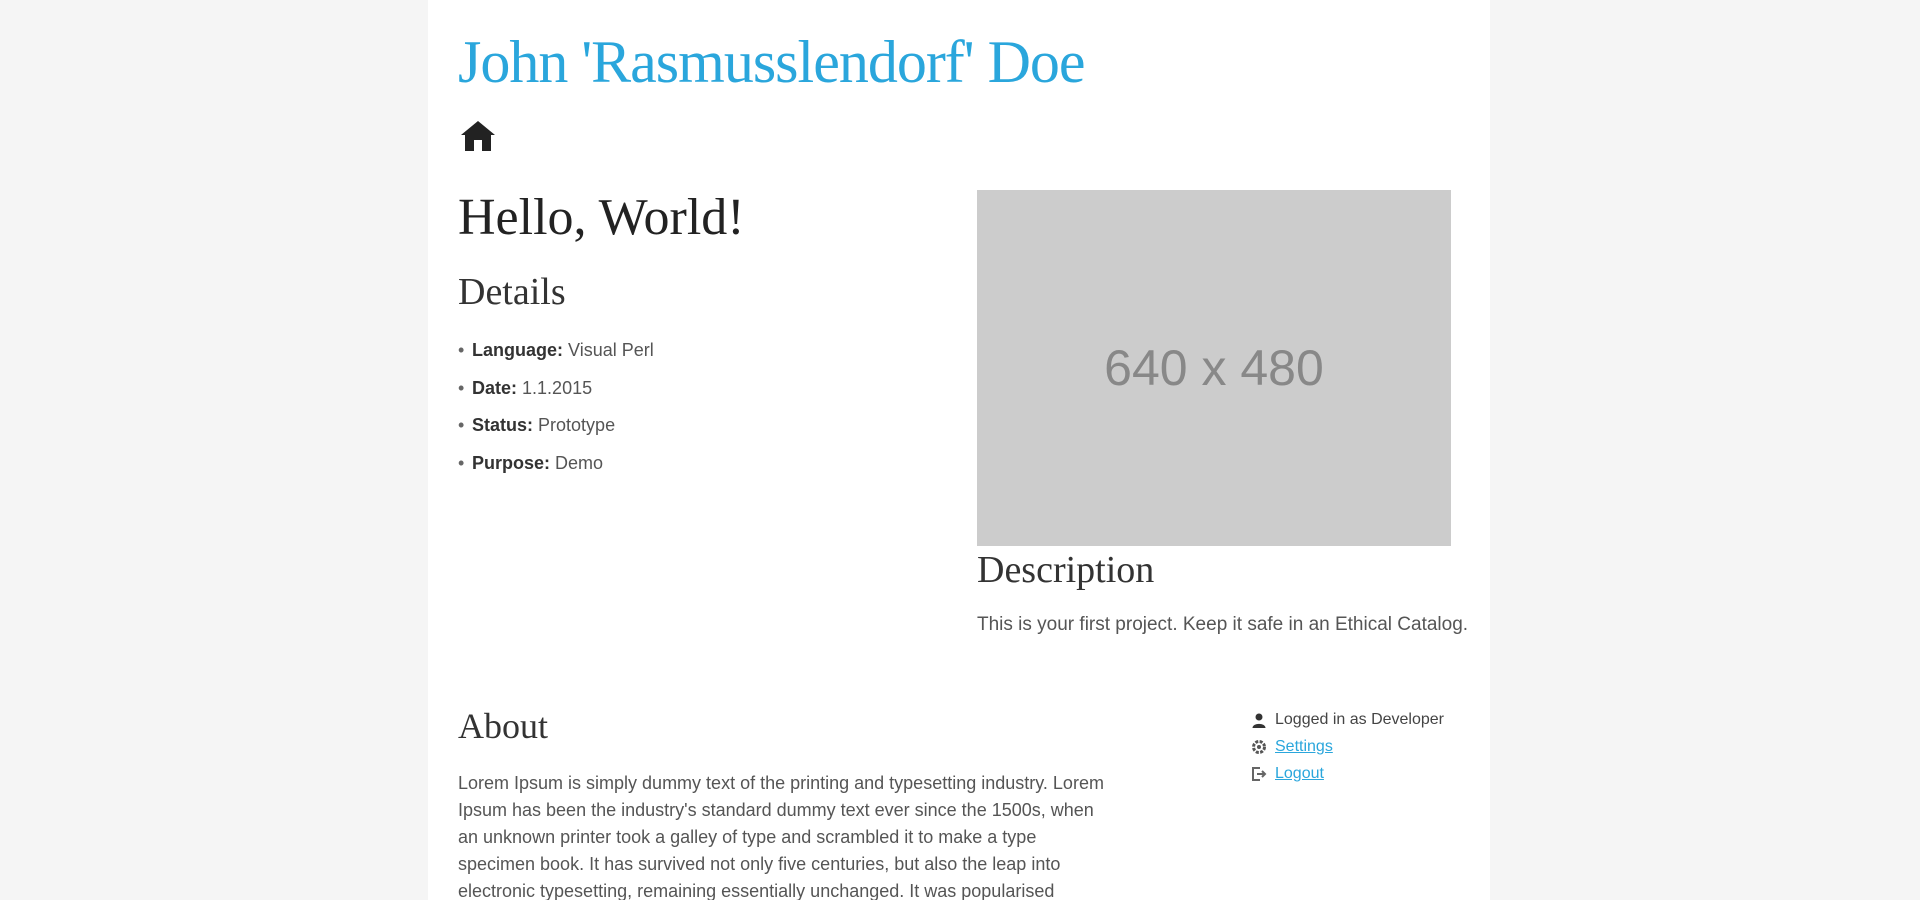  Describe the element at coordinates (503, 726) in the screenshot. I see `about-heading: About` at that location.